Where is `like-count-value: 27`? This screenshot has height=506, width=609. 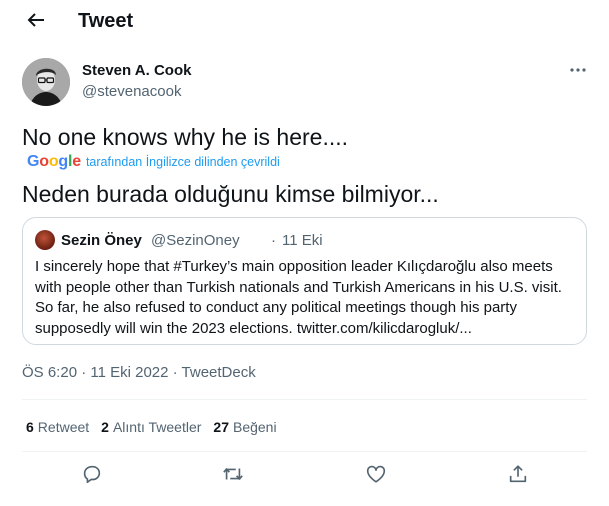
like-count-value: 27 is located at coordinates (221, 427).